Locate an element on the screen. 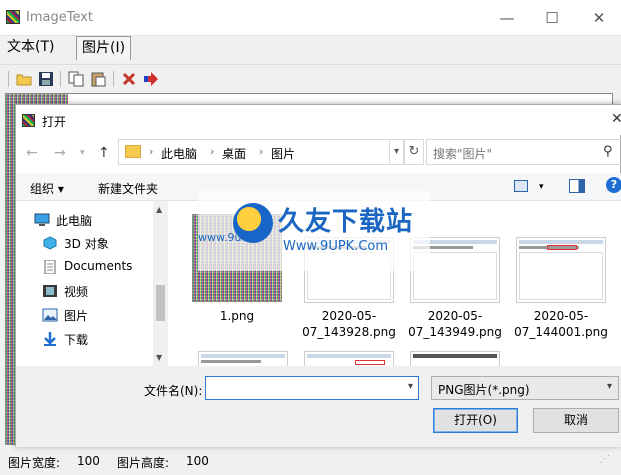  status-bar: 图片宽度: 100 图片高度: 100 ⋰ is located at coordinates (310, 461).